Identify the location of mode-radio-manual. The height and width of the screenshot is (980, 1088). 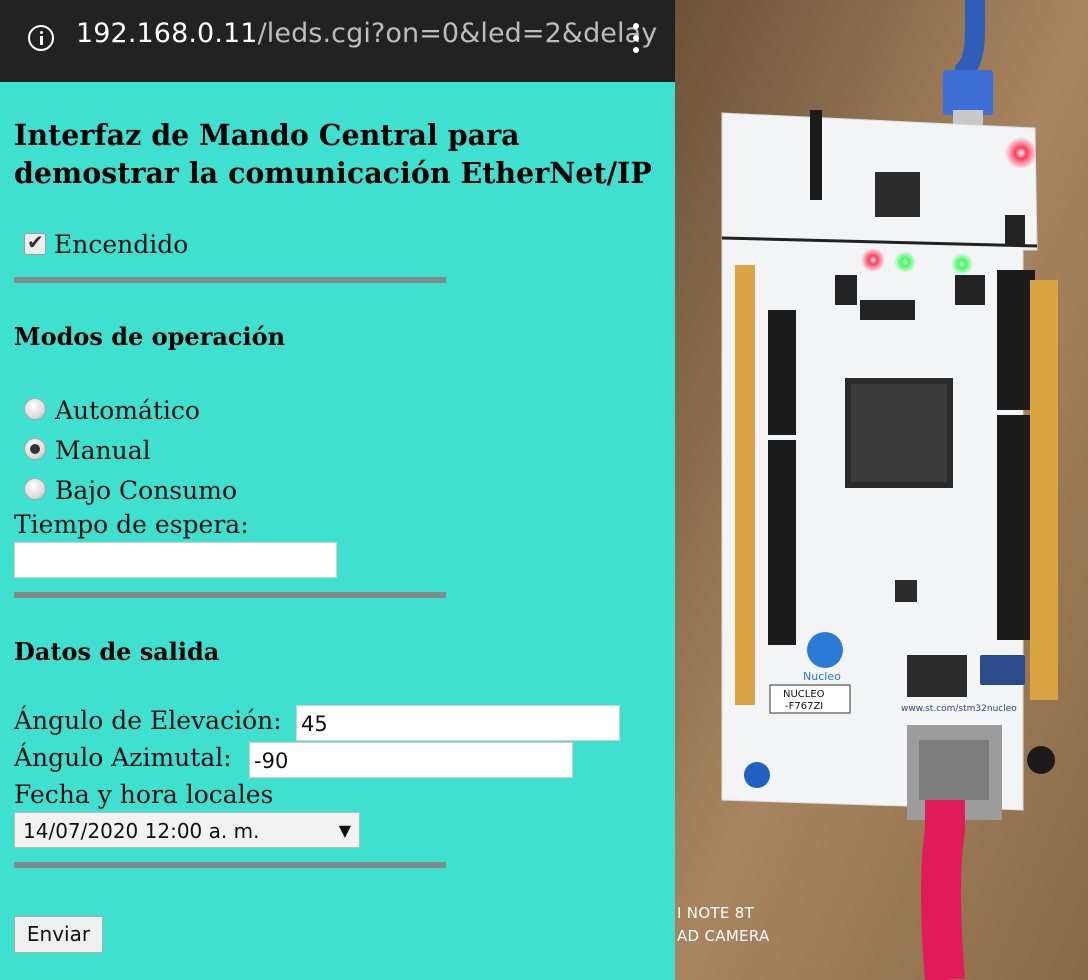
(35, 449).